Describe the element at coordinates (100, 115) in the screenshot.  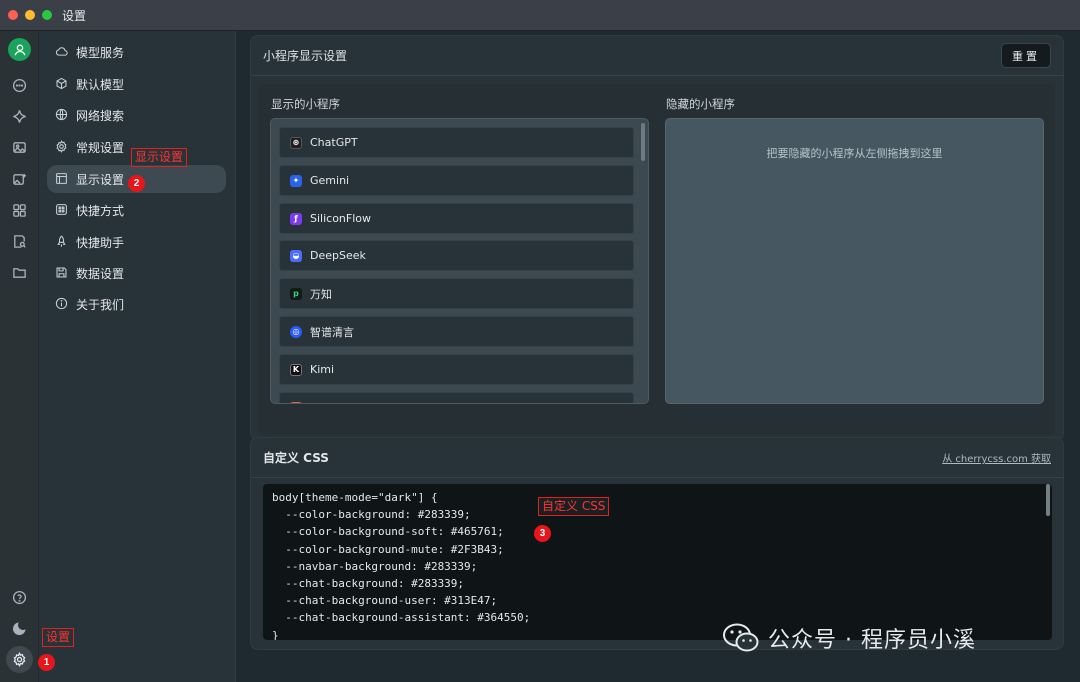
I see `nav-item-label: 网络搜索` at that location.